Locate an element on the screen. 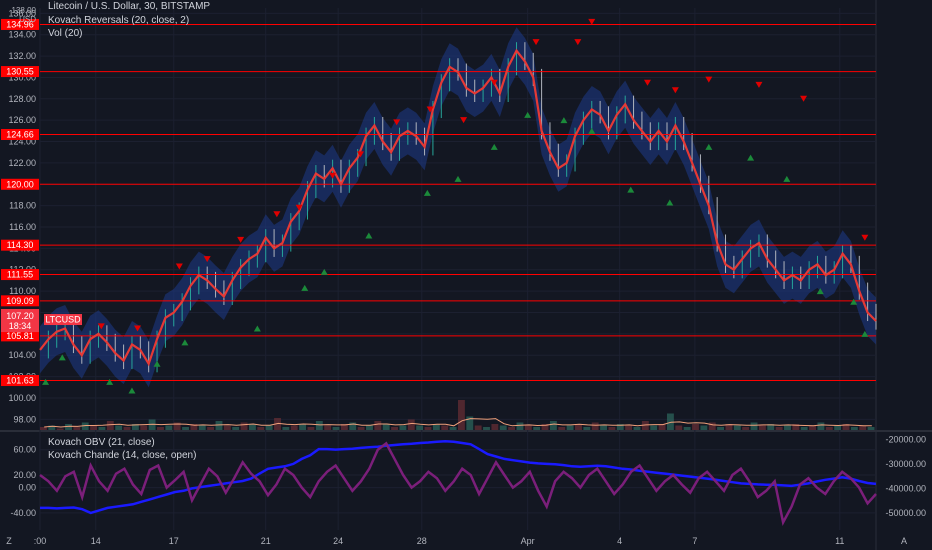 The image size is (932, 550). volume-legend: Vol (20) is located at coordinates (65, 34).